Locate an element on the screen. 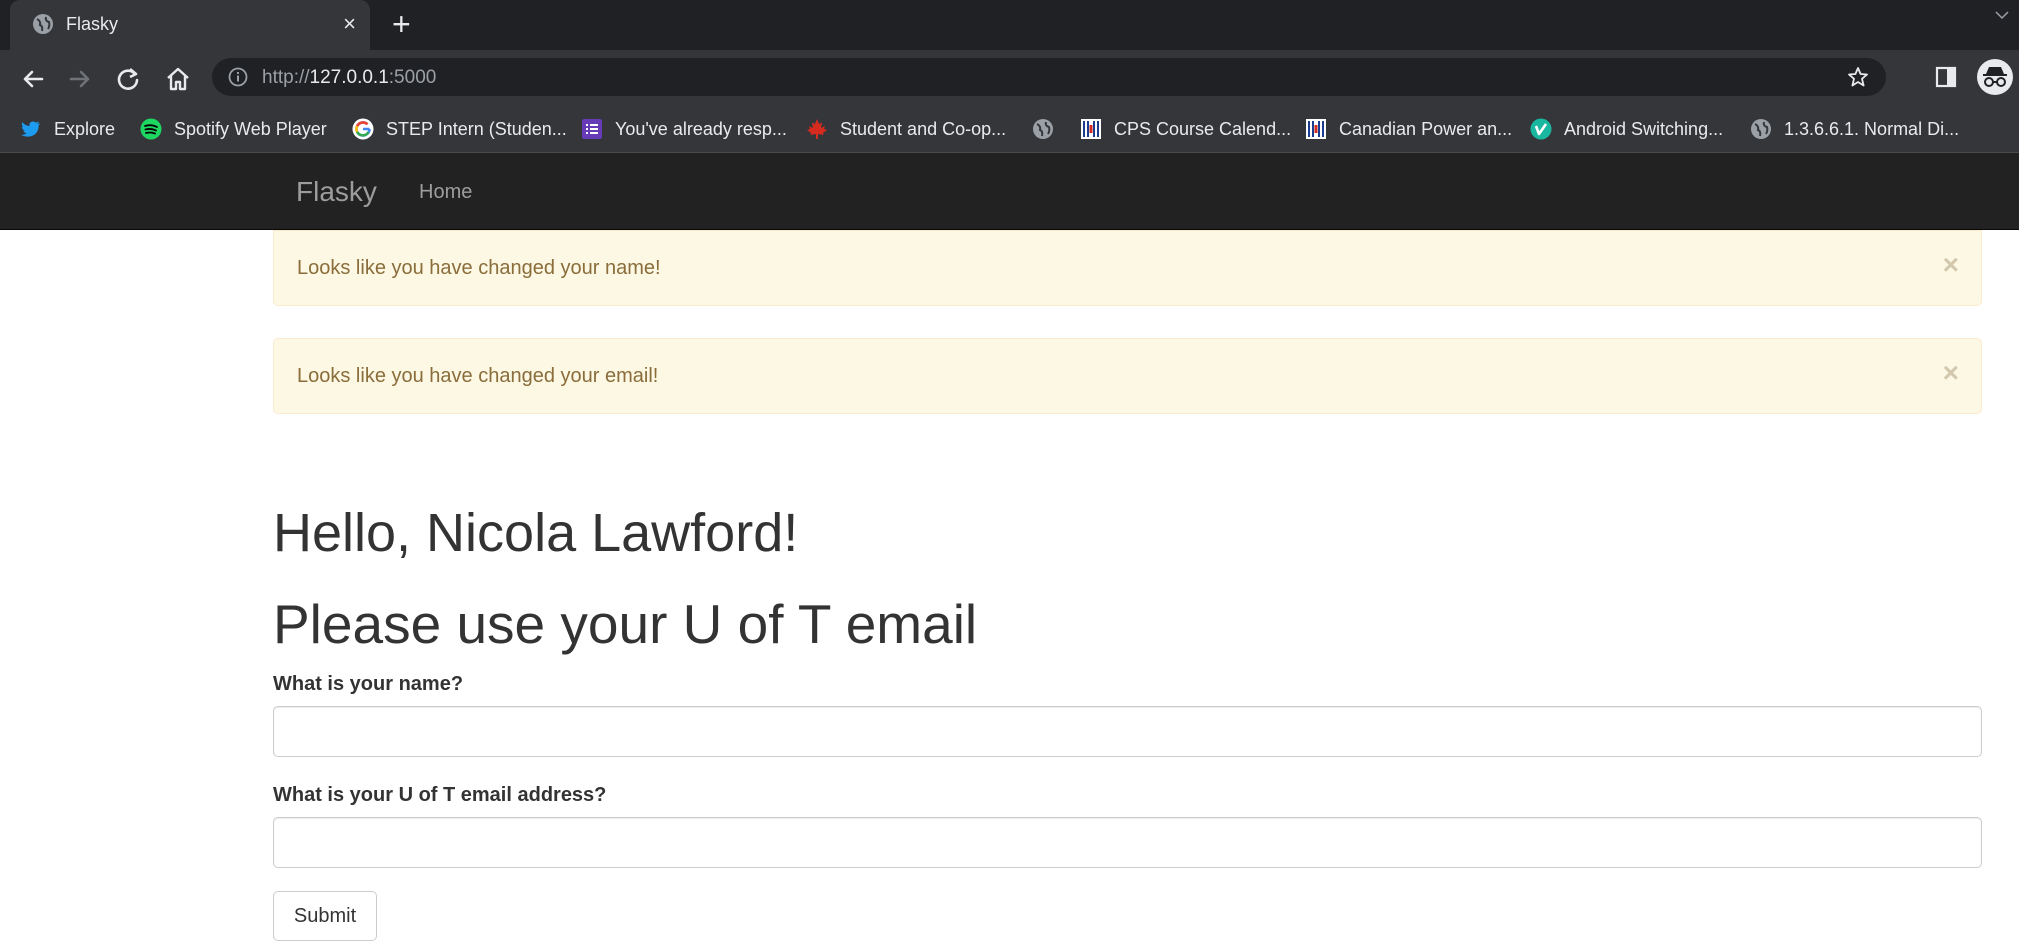 The width and height of the screenshot is (2019, 952). bookmark-label: Spotify Web Player is located at coordinates (250, 128).